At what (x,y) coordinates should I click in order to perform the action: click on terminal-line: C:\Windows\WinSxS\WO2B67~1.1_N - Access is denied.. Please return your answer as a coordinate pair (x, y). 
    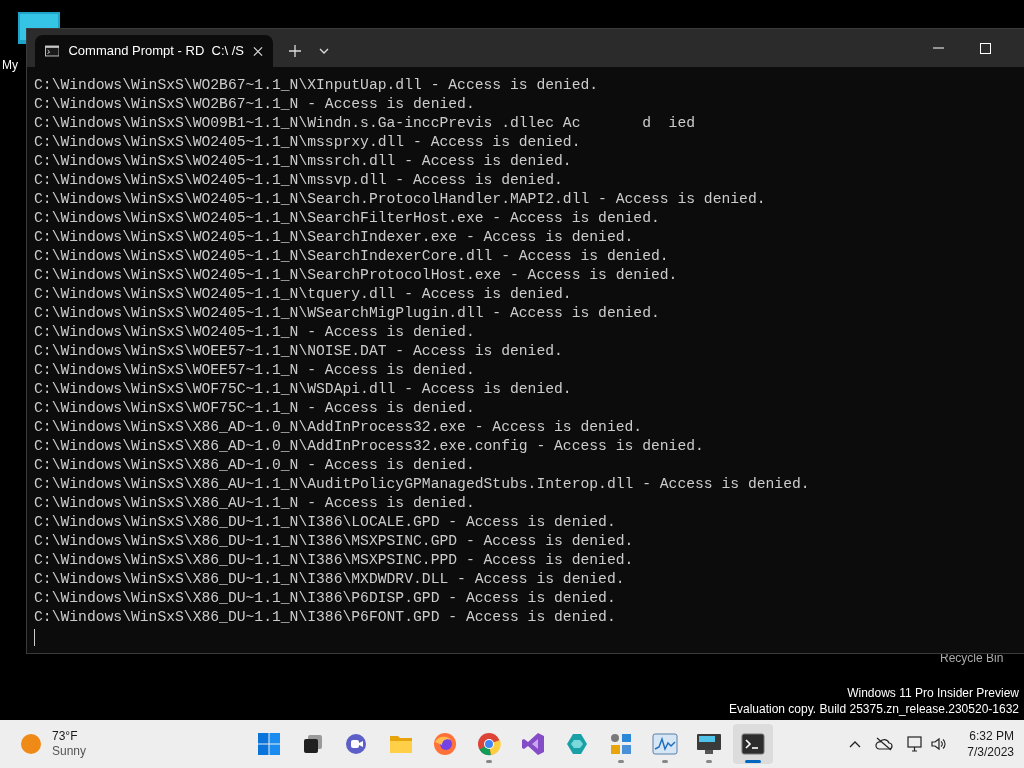
    Looking at the image, I should click on (255, 104).